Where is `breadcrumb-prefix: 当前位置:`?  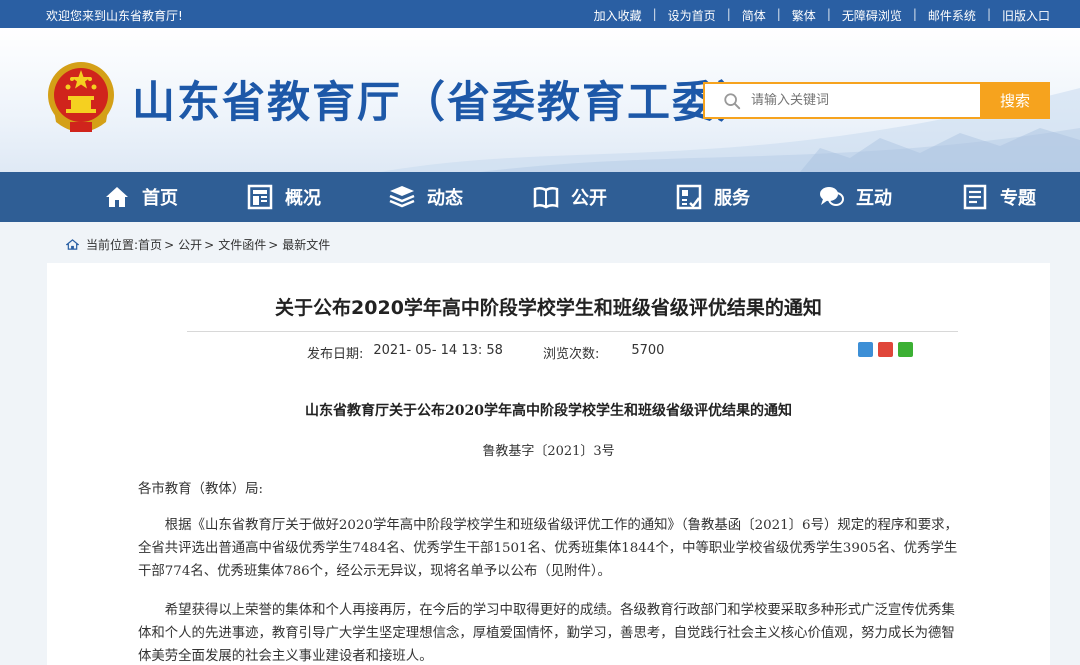 breadcrumb-prefix: 当前位置: is located at coordinates (112, 245).